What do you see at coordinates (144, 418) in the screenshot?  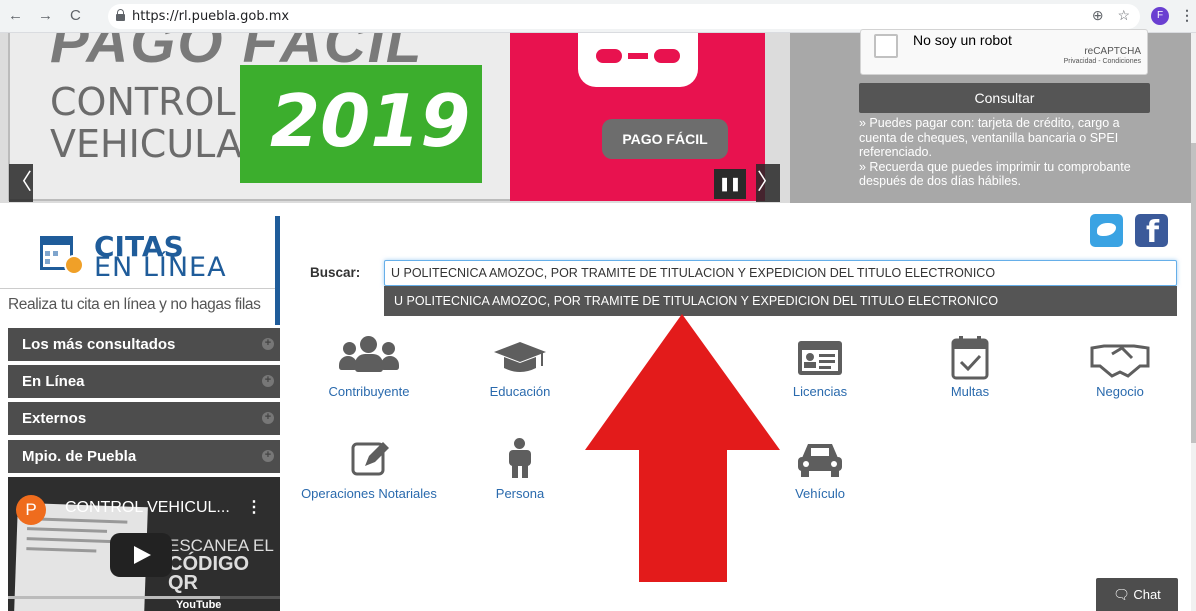 I see `menu-item-externos: Externos +` at bounding box center [144, 418].